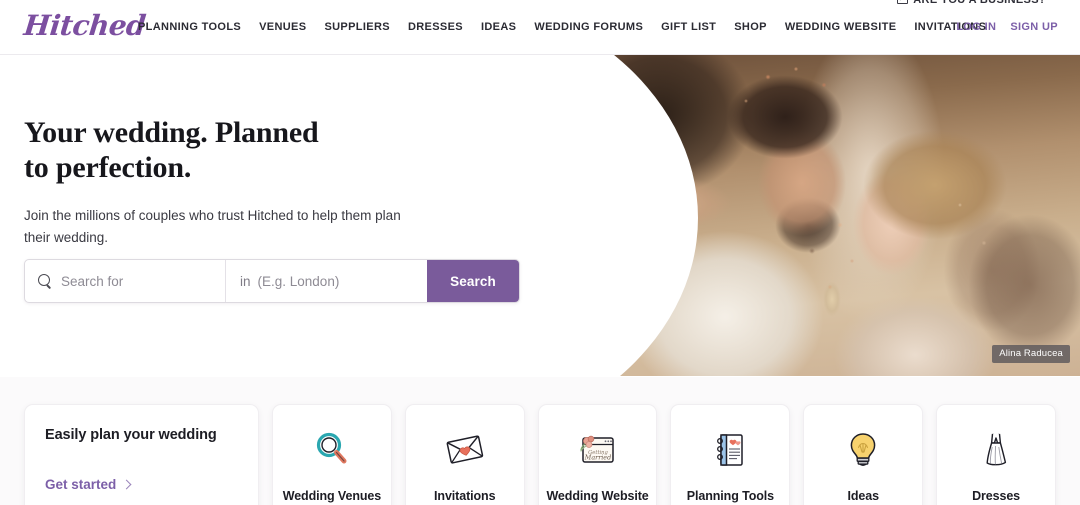 The image size is (1080, 505). What do you see at coordinates (45, 281) in the screenshot?
I see `magnifier-icon` at bounding box center [45, 281].